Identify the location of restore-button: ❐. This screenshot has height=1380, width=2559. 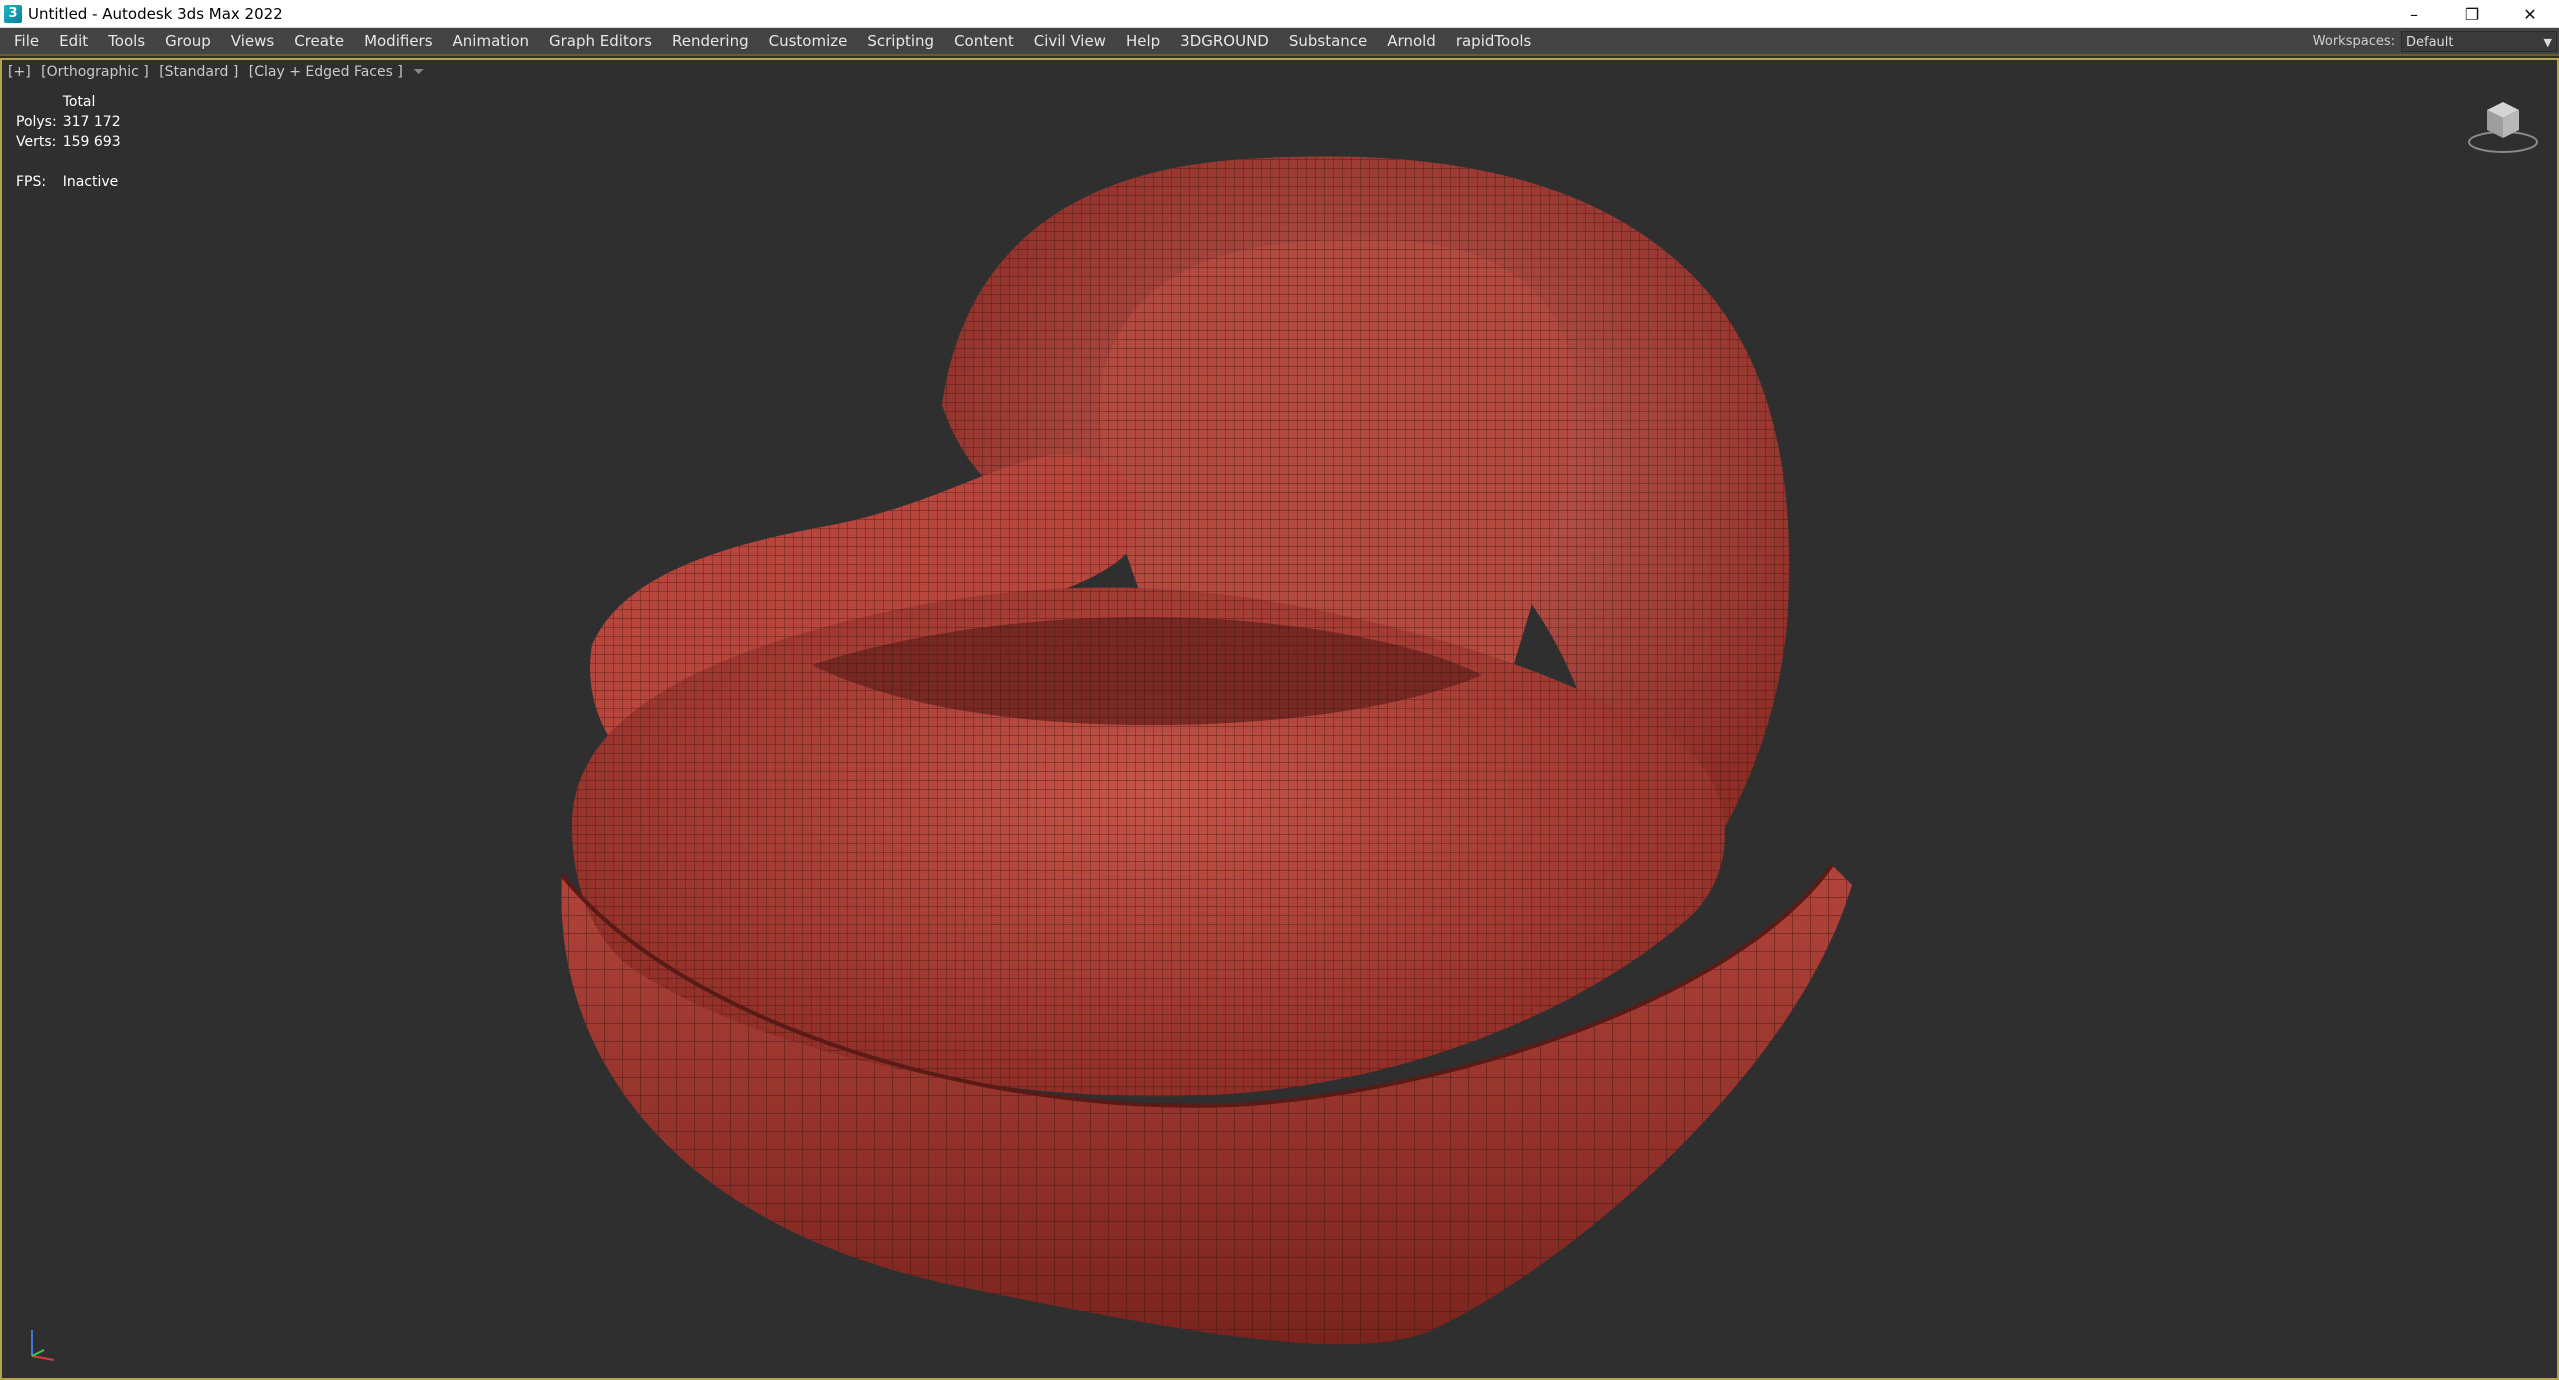
(2472, 14).